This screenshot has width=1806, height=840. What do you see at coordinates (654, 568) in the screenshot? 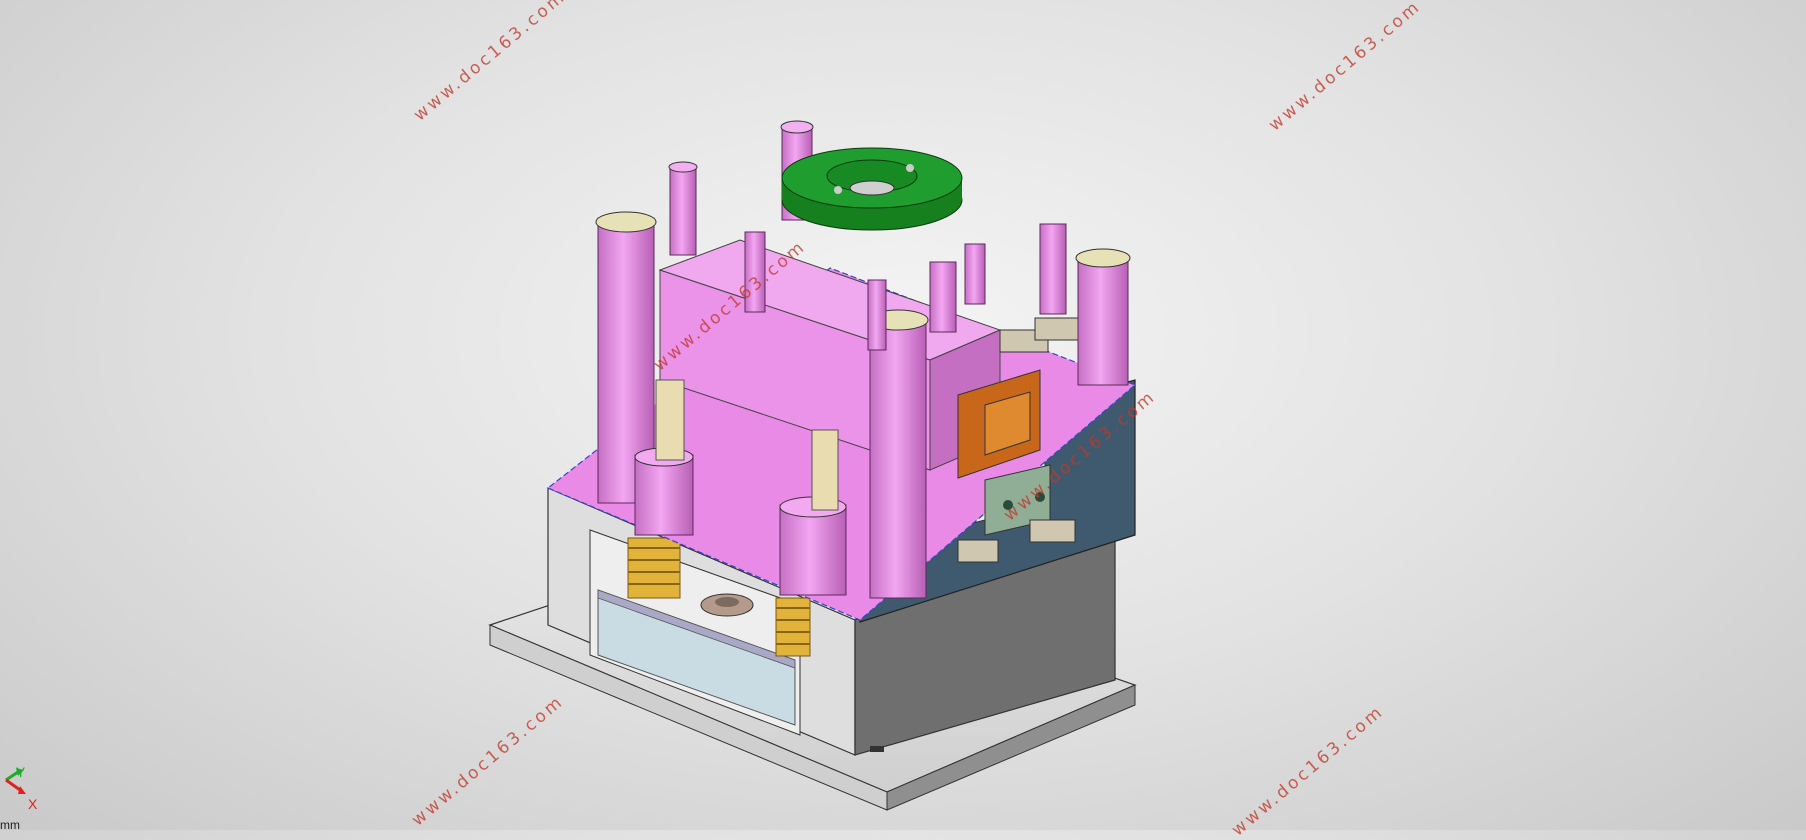
I see `return-spring-left` at bounding box center [654, 568].